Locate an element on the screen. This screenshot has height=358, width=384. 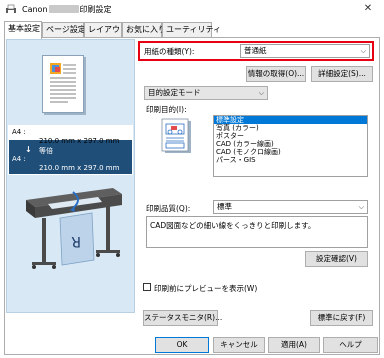
list-item: 写真 (カラー) is located at coordinates (290, 128).